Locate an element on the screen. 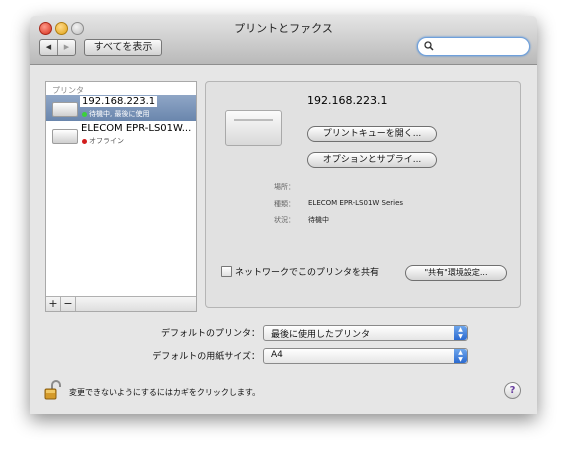  default-paper-size-popup: A4 ▲ ▼ is located at coordinates (365, 356).